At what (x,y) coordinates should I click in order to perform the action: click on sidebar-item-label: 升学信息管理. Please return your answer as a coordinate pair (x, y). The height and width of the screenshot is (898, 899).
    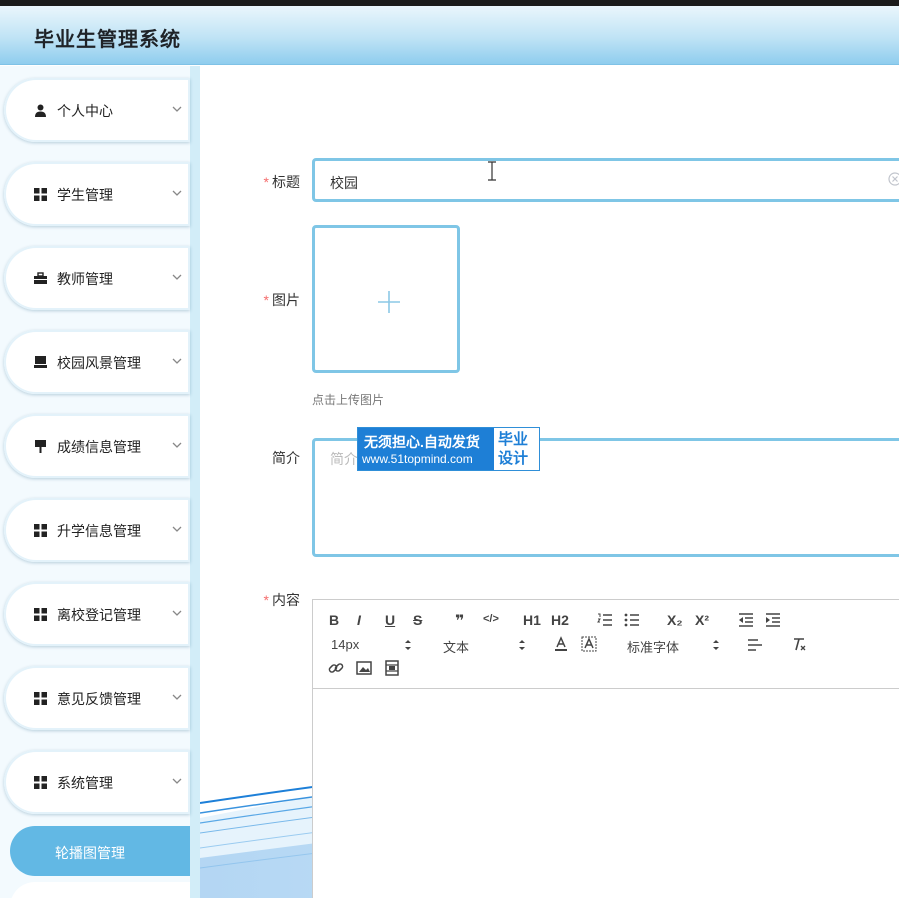
    Looking at the image, I should click on (99, 531).